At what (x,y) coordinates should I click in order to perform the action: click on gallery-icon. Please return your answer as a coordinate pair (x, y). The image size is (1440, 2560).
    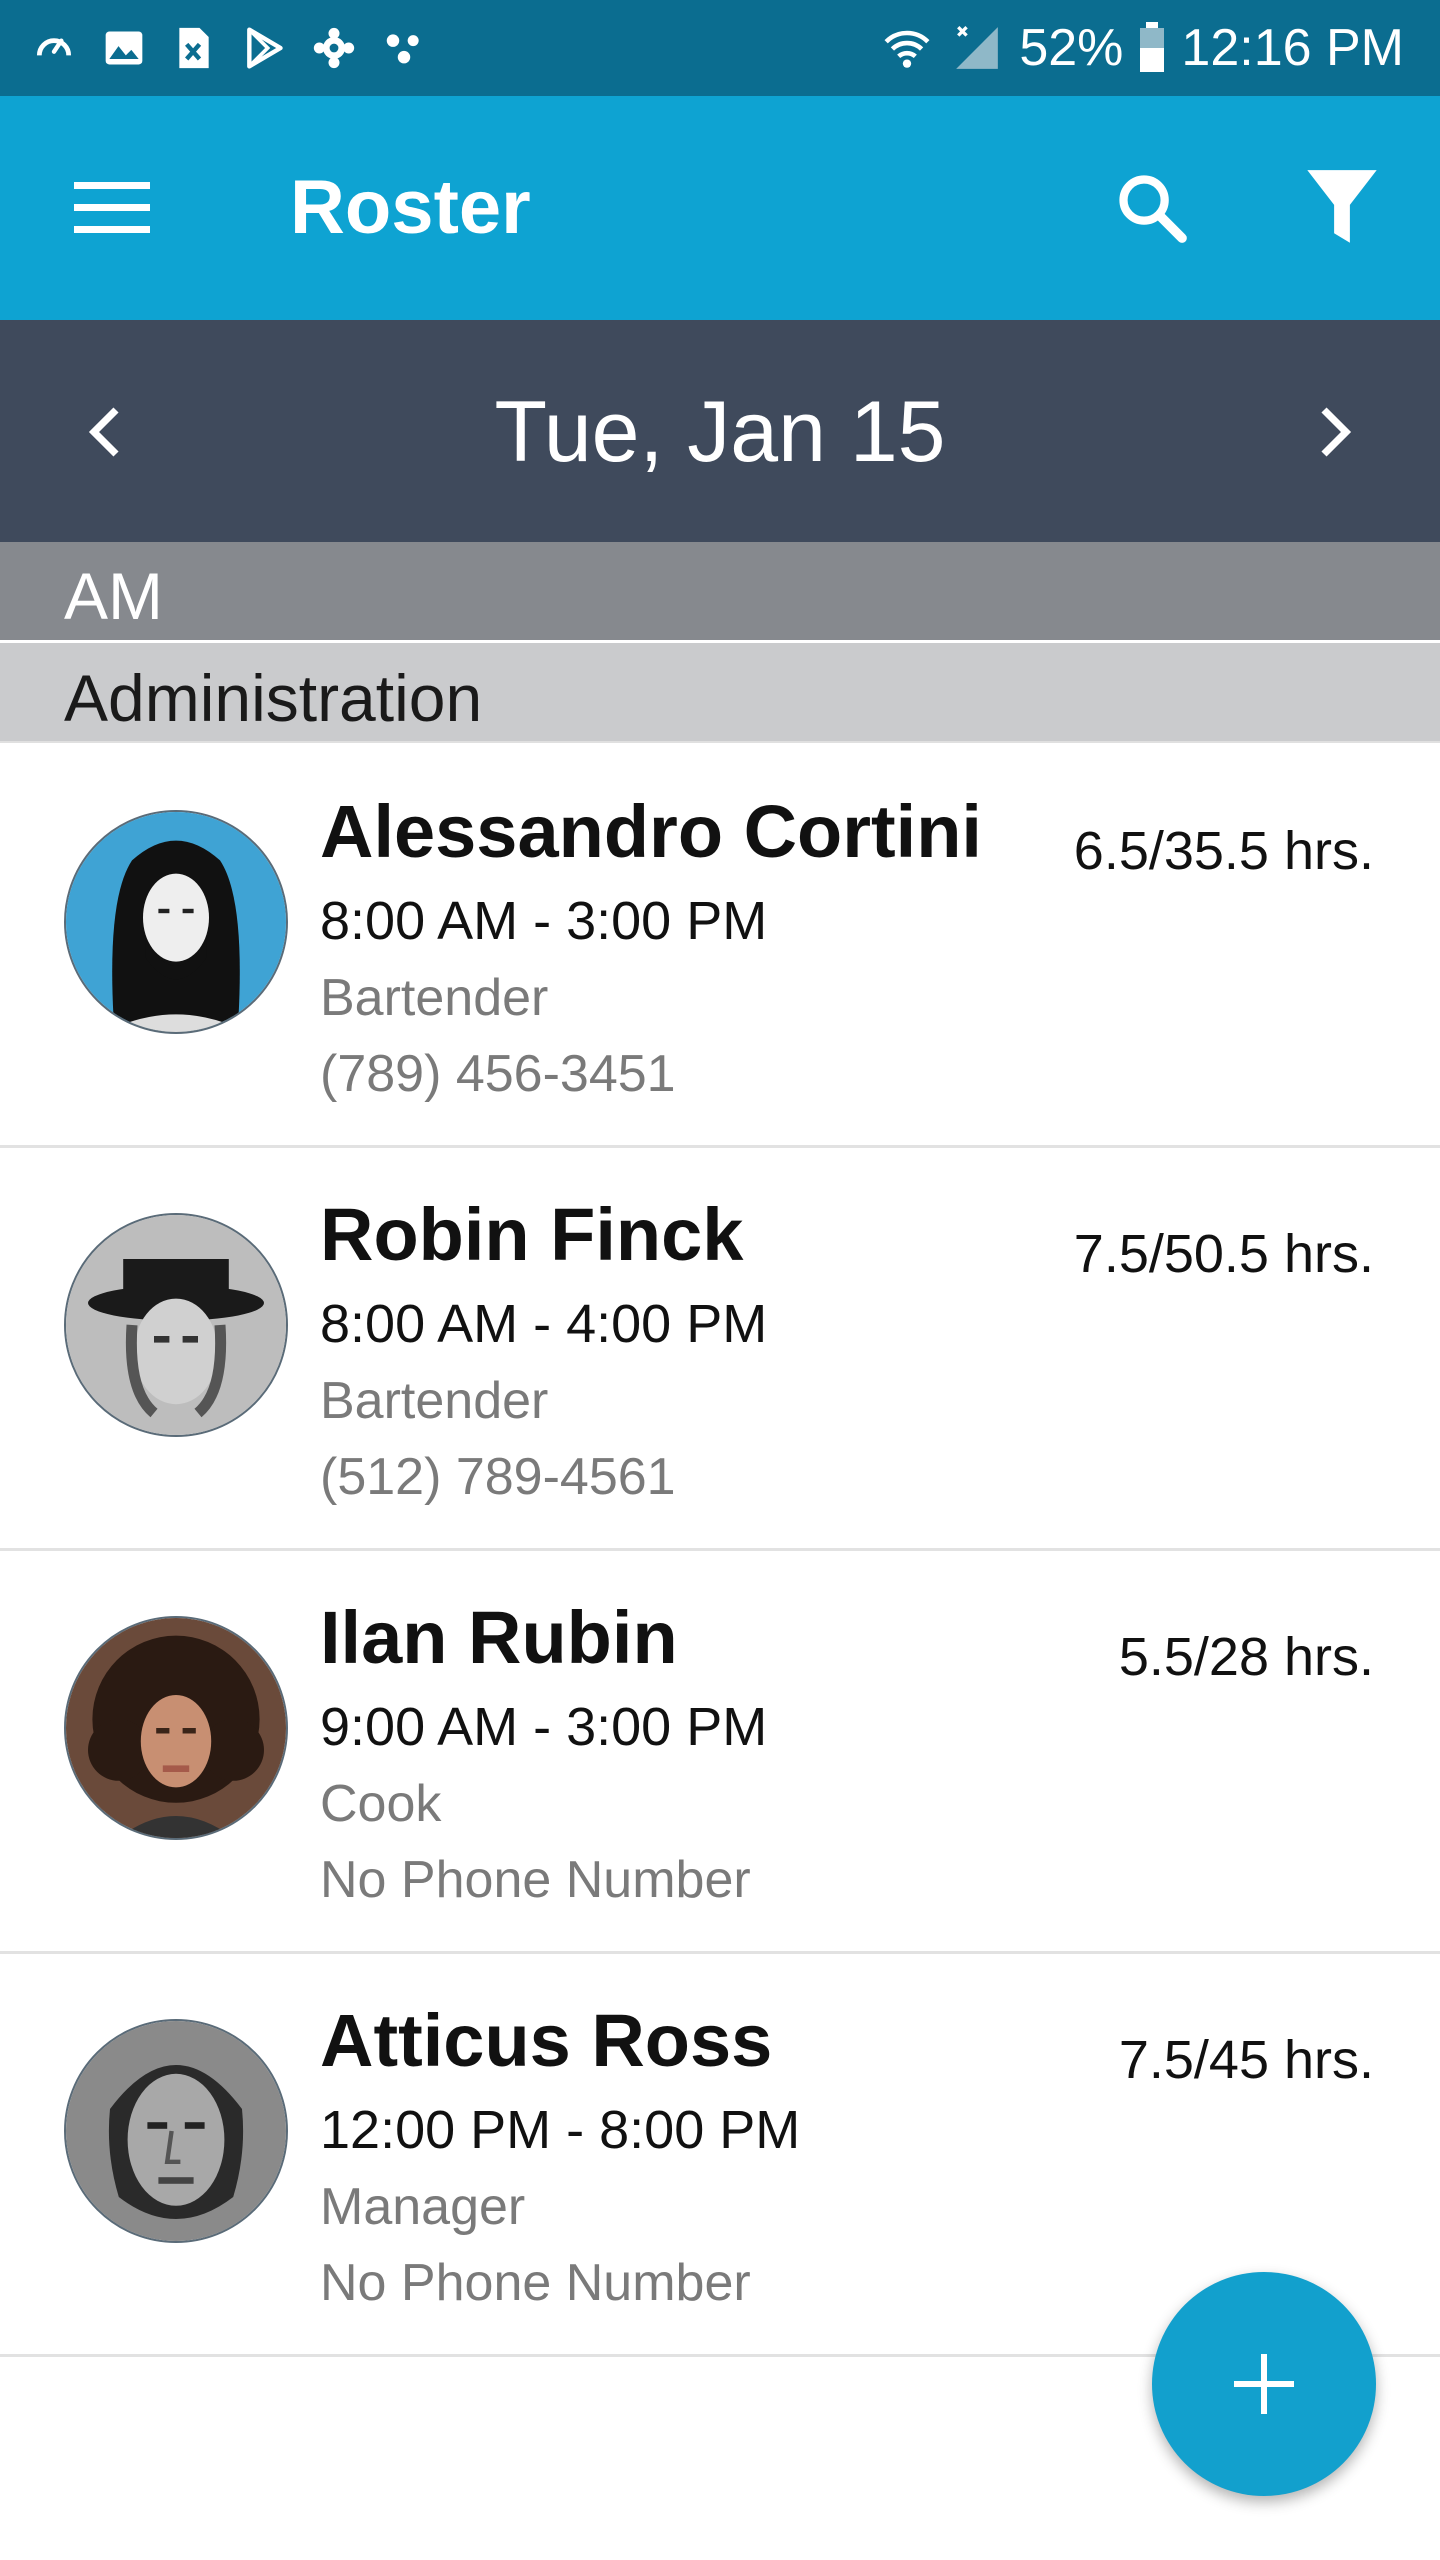
    Looking at the image, I should click on (124, 48).